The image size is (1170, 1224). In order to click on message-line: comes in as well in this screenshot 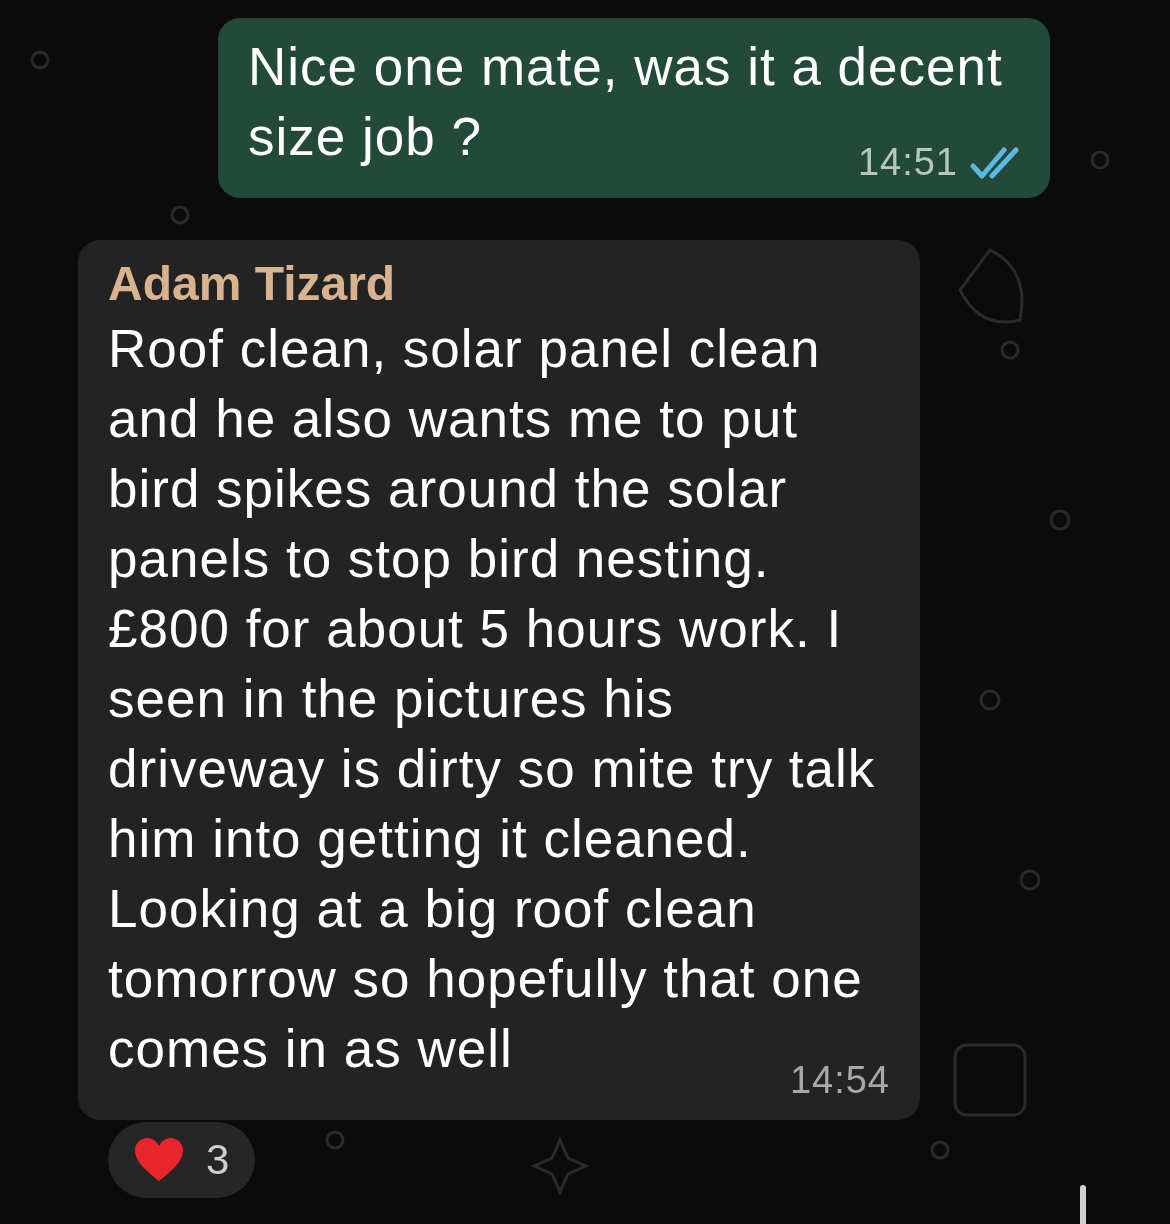, I will do `click(310, 1049)`.